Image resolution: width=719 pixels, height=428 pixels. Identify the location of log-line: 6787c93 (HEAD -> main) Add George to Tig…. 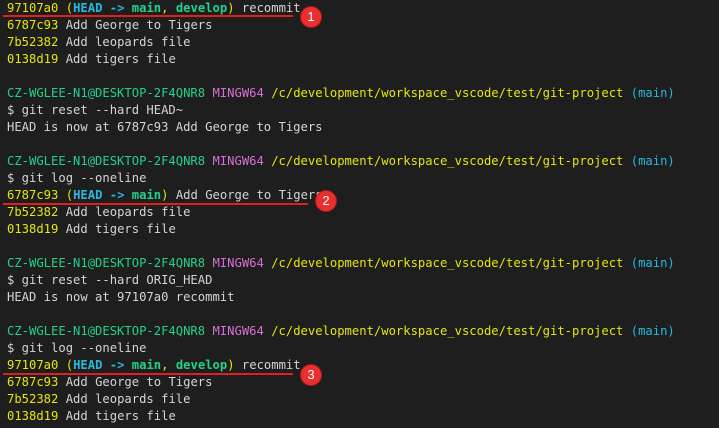
(165, 195).